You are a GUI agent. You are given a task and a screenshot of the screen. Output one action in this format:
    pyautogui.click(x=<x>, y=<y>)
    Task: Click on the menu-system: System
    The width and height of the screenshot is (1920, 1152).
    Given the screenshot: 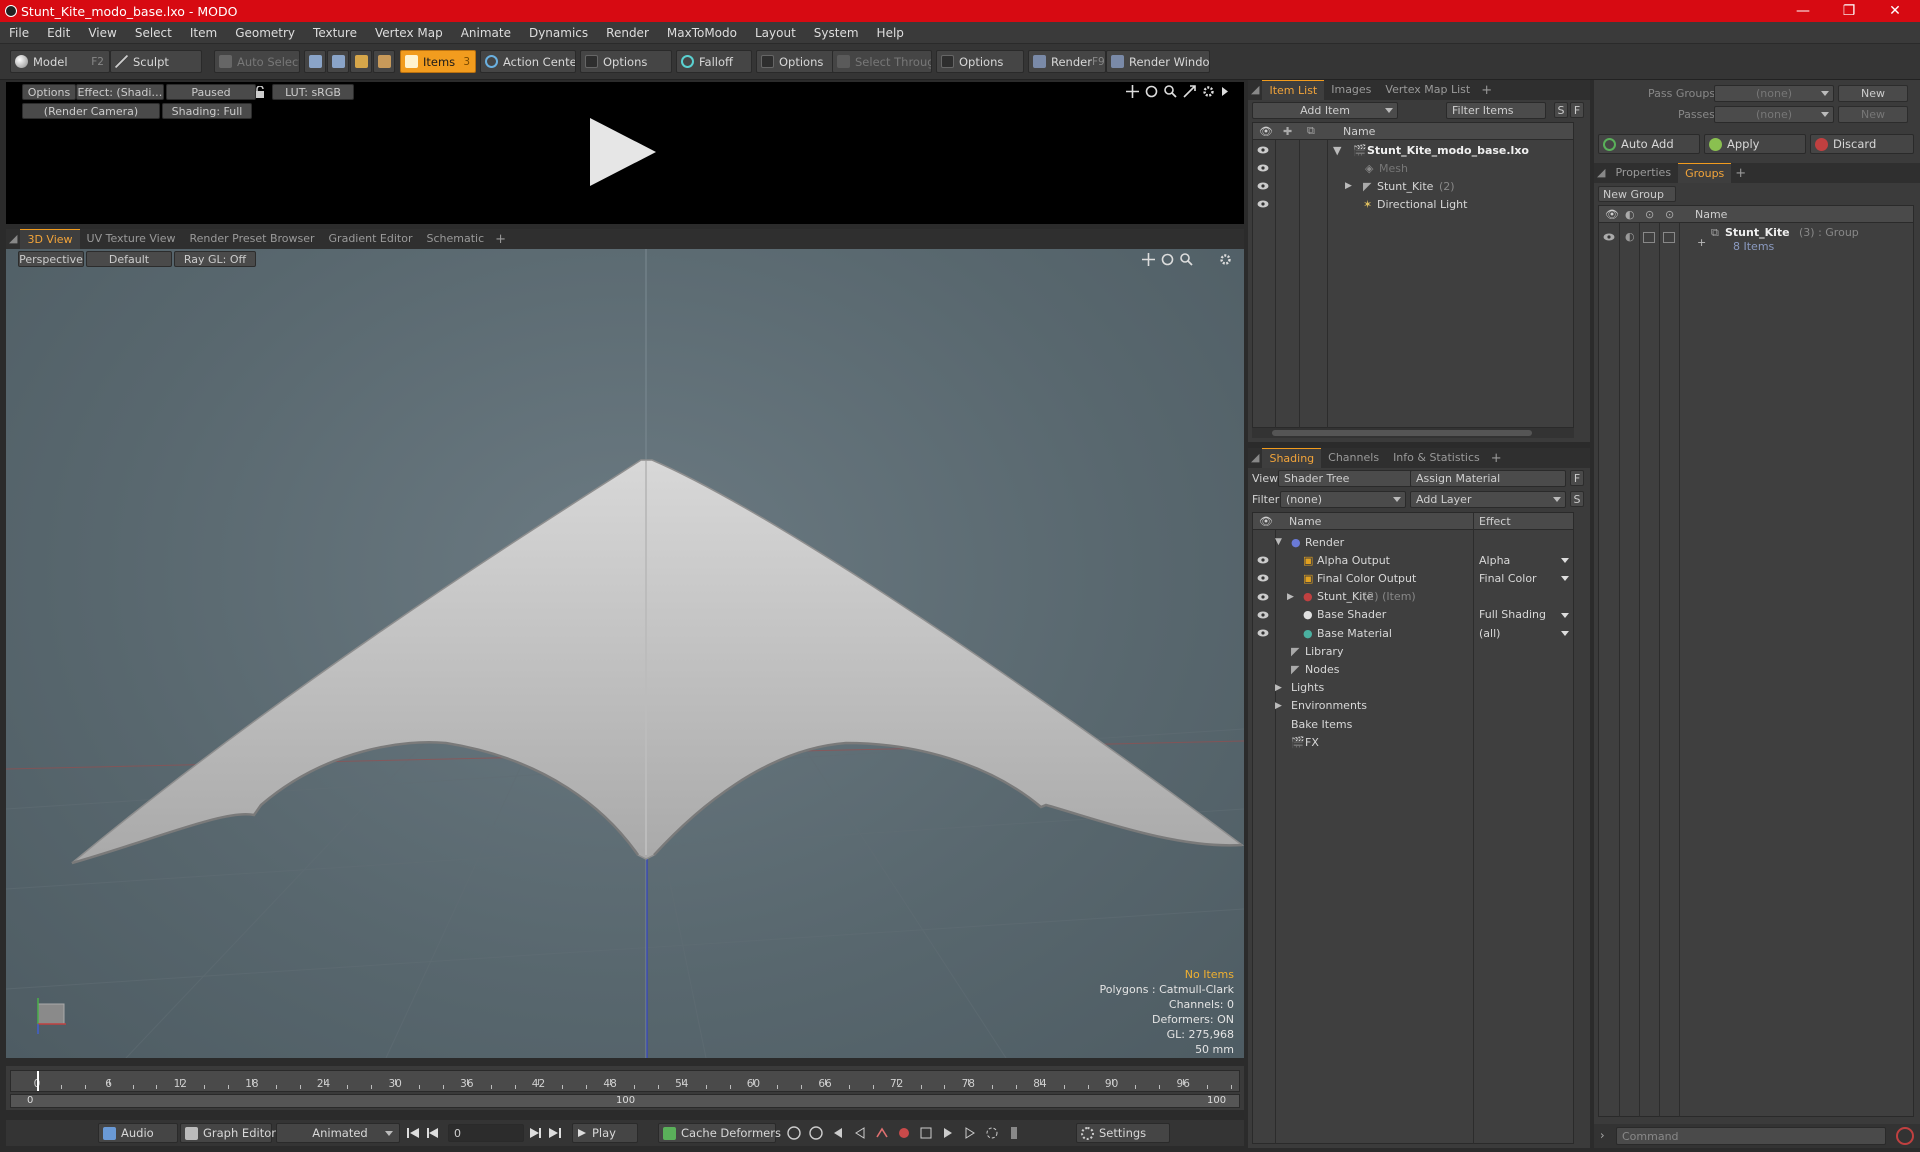 What is the action you would take?
    pyautogui.click(x=836, y=33)
    